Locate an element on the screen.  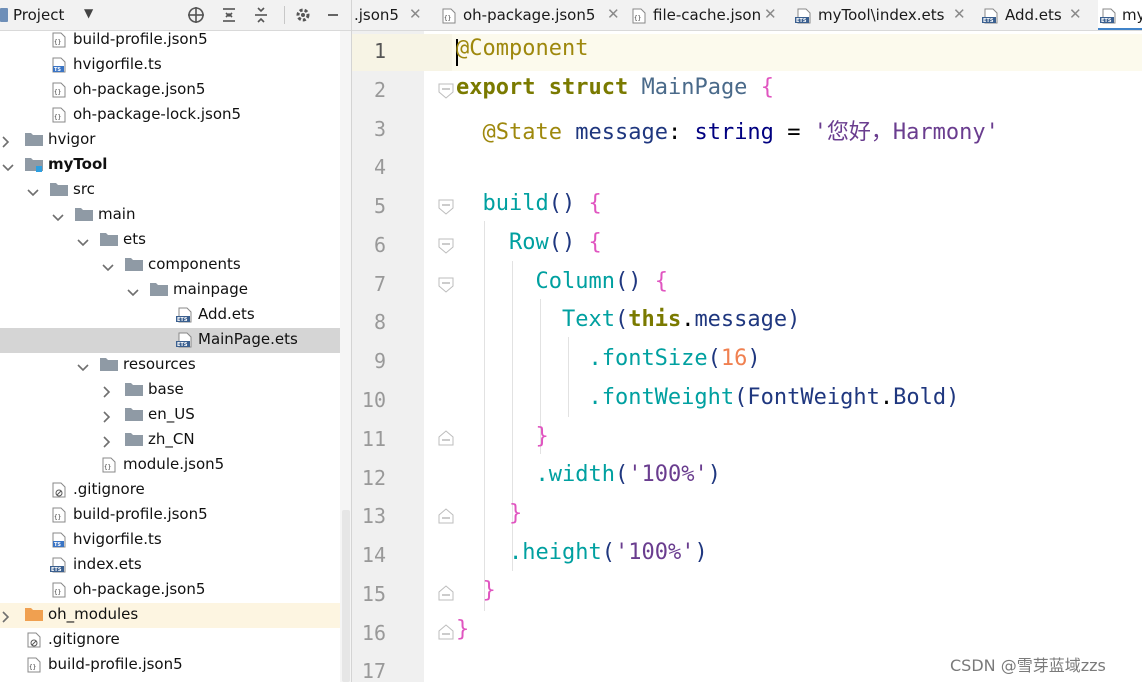
tree-item-base: base is located at coordinates (175, 390).